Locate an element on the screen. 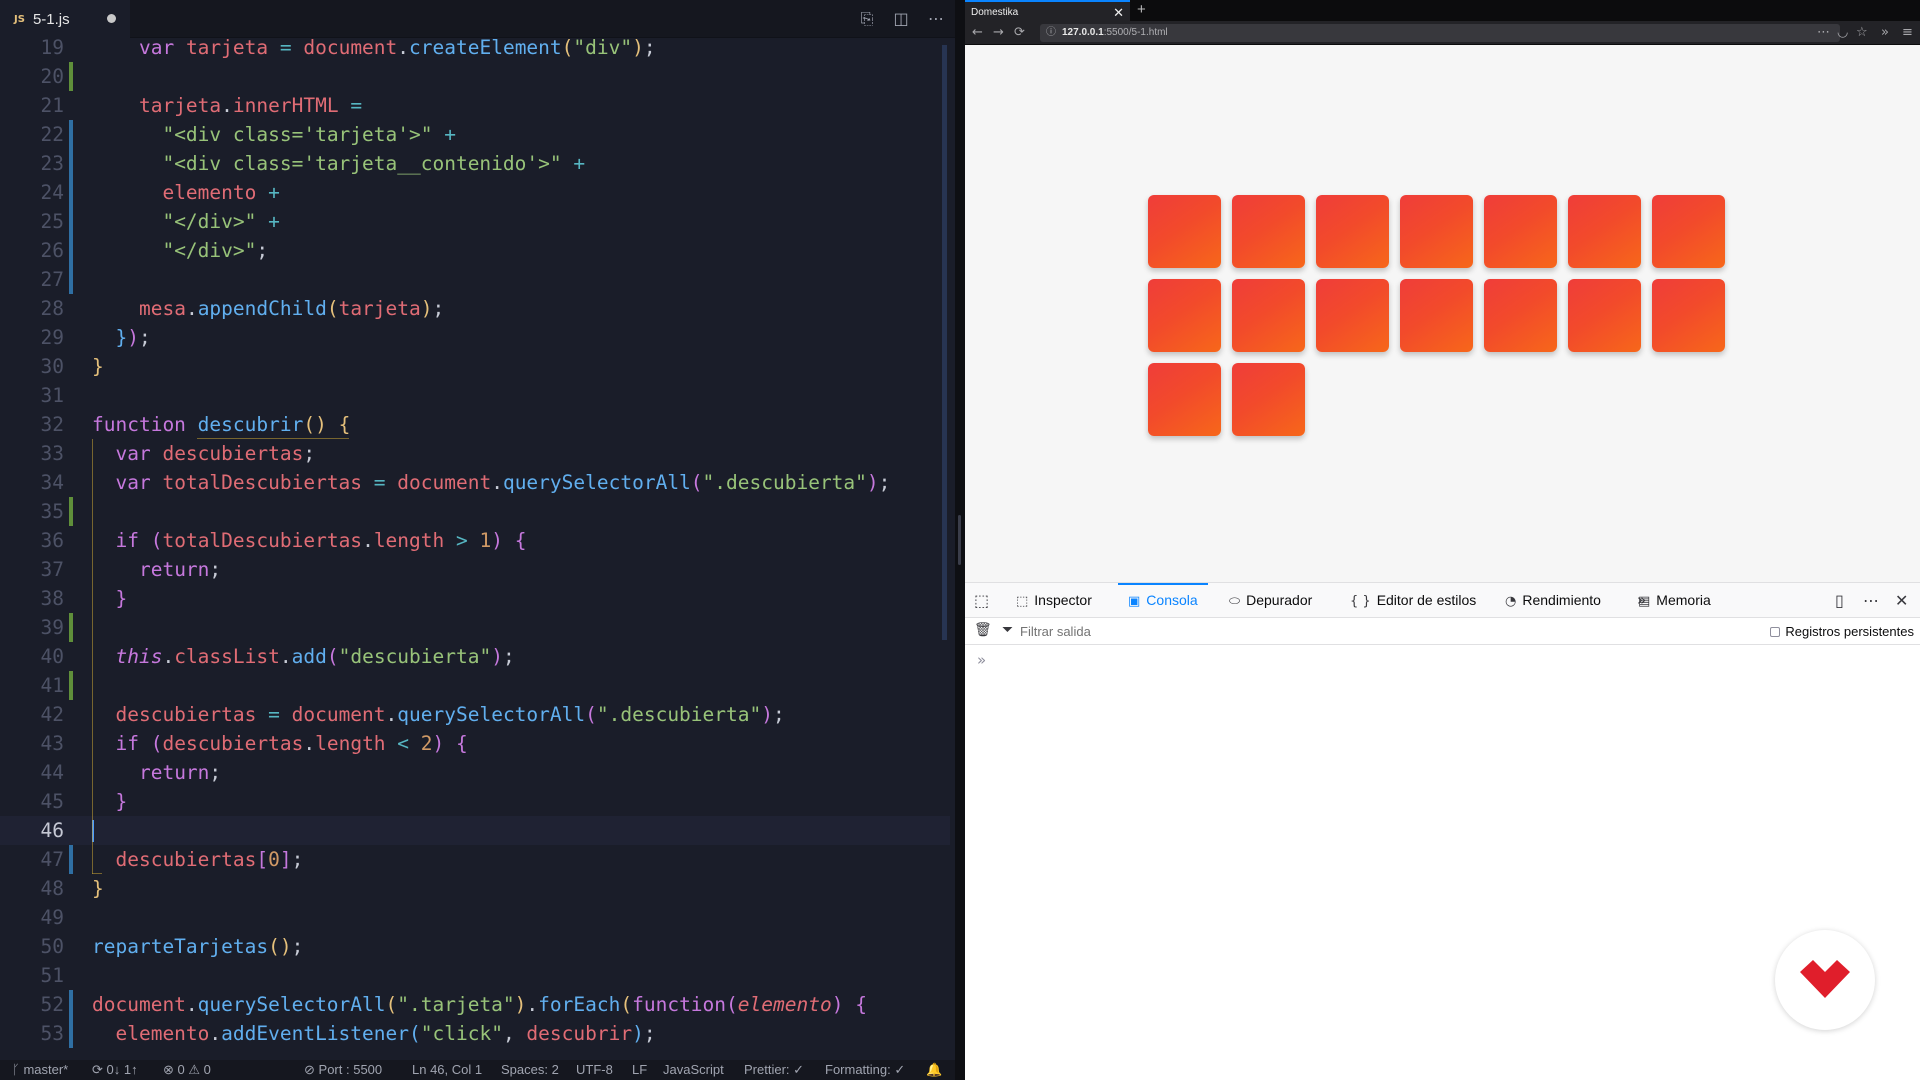 Image resolution: width=1920 pixels, height=1080 pixels. line-number: 47 is located at coordinates (32, 859).